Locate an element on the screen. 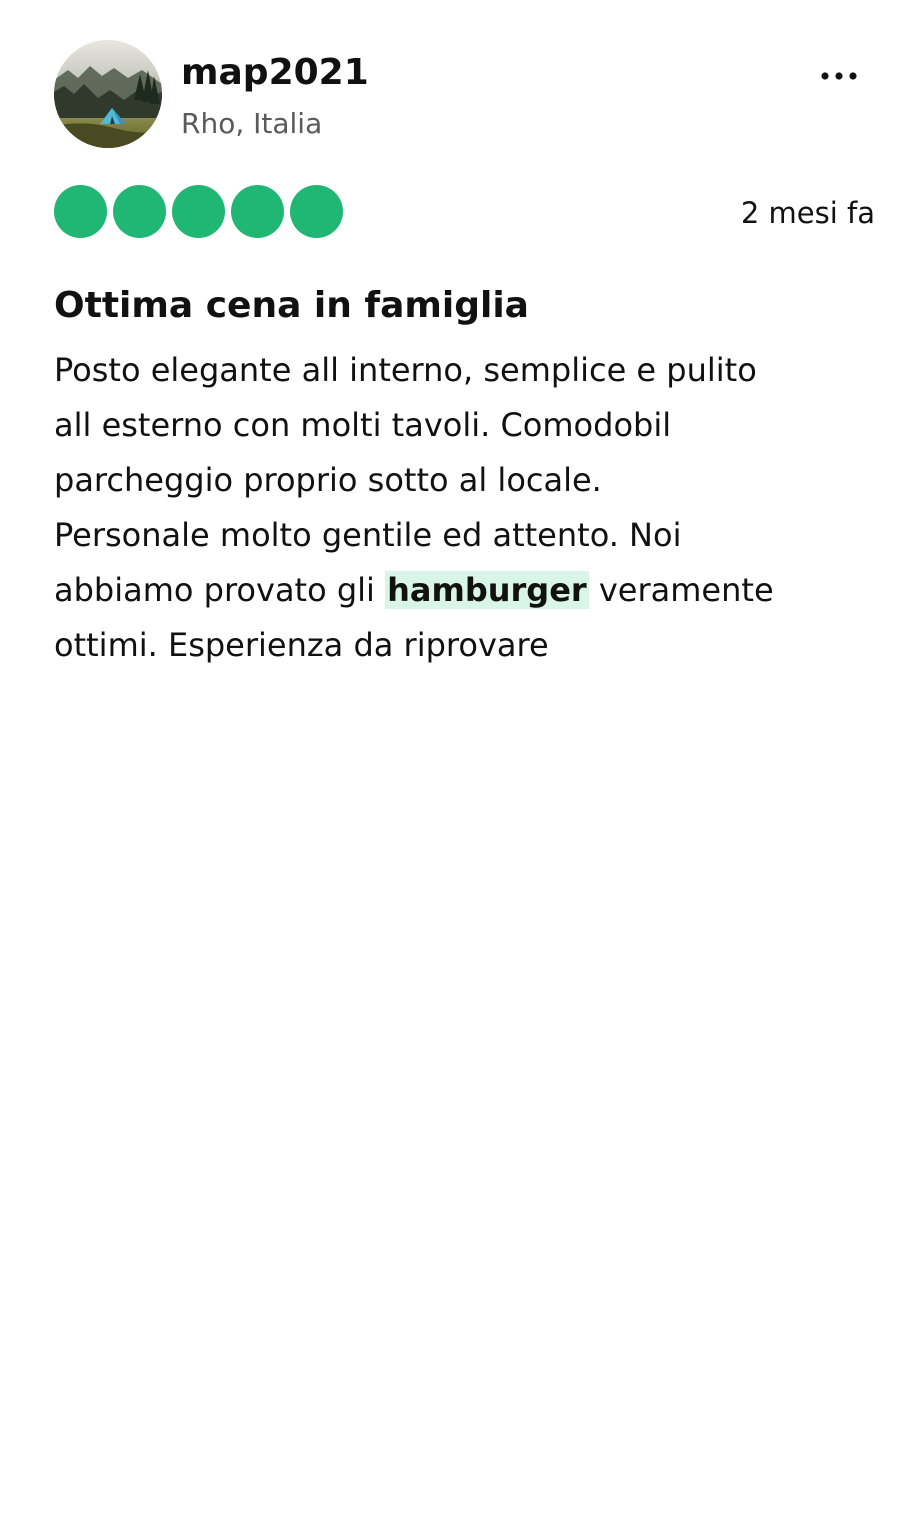  review-body-text: veramente is located at coordinates (681, 590).